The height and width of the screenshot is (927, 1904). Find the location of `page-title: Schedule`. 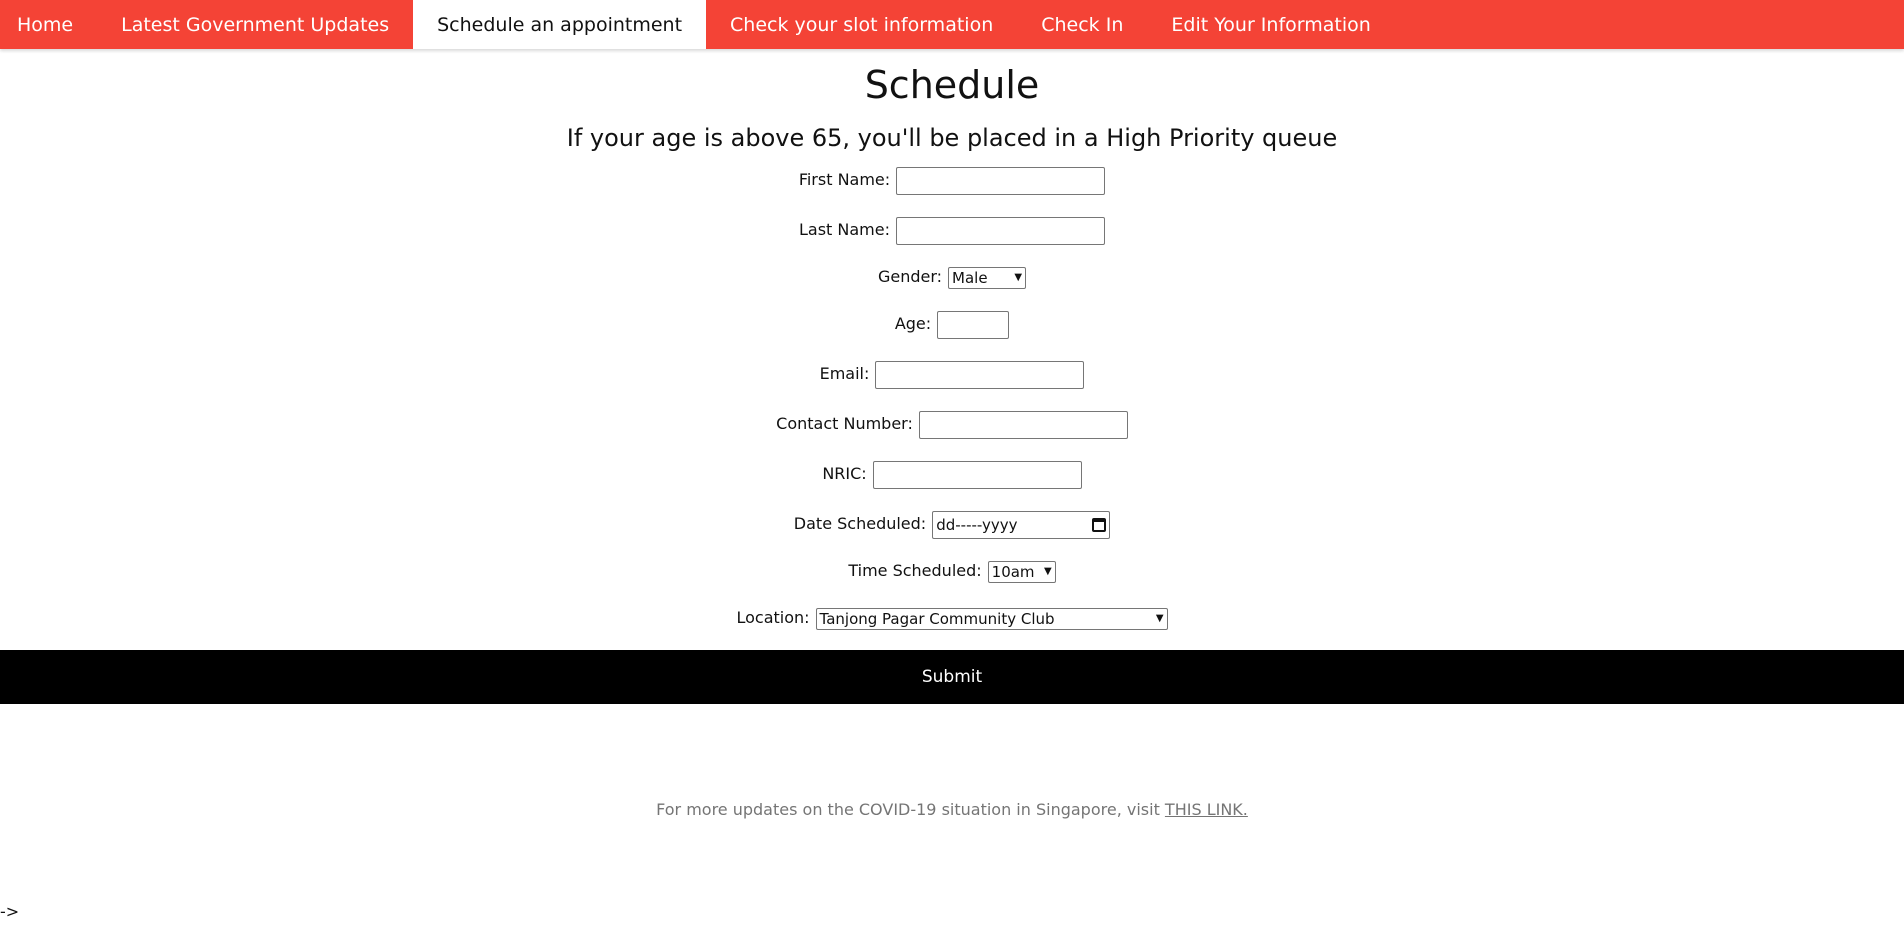

page-title: Schedule is located at coordinates (952, 85).